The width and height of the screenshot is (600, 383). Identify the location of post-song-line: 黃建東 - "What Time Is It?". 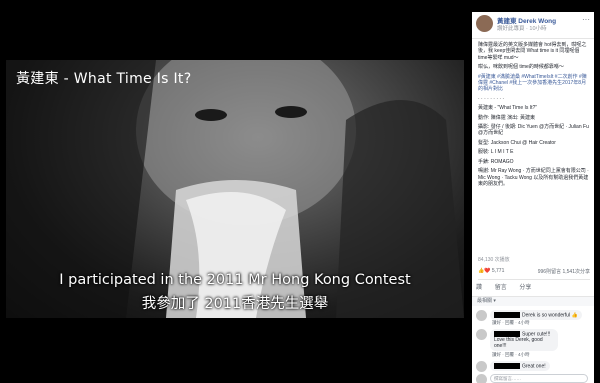
(508, 108).